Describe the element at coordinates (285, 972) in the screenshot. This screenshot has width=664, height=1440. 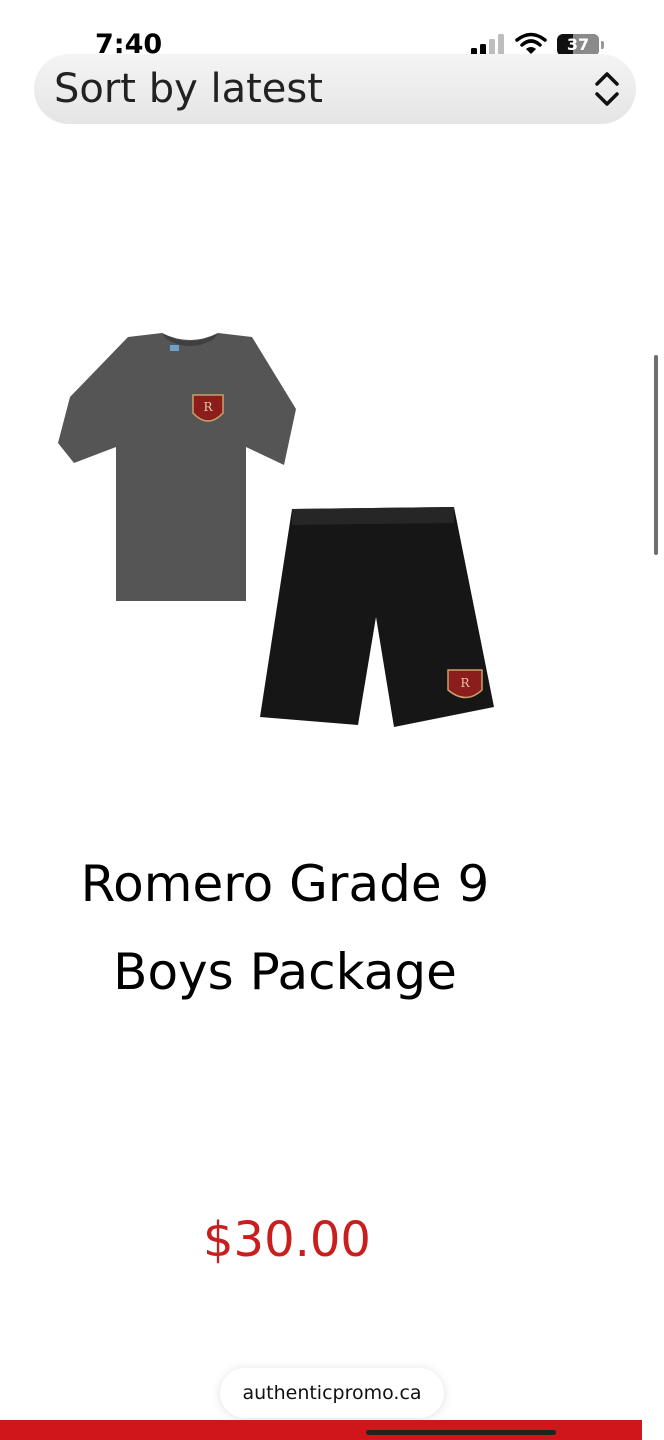
I see `product-title-line-2: Boys Package` at that location.